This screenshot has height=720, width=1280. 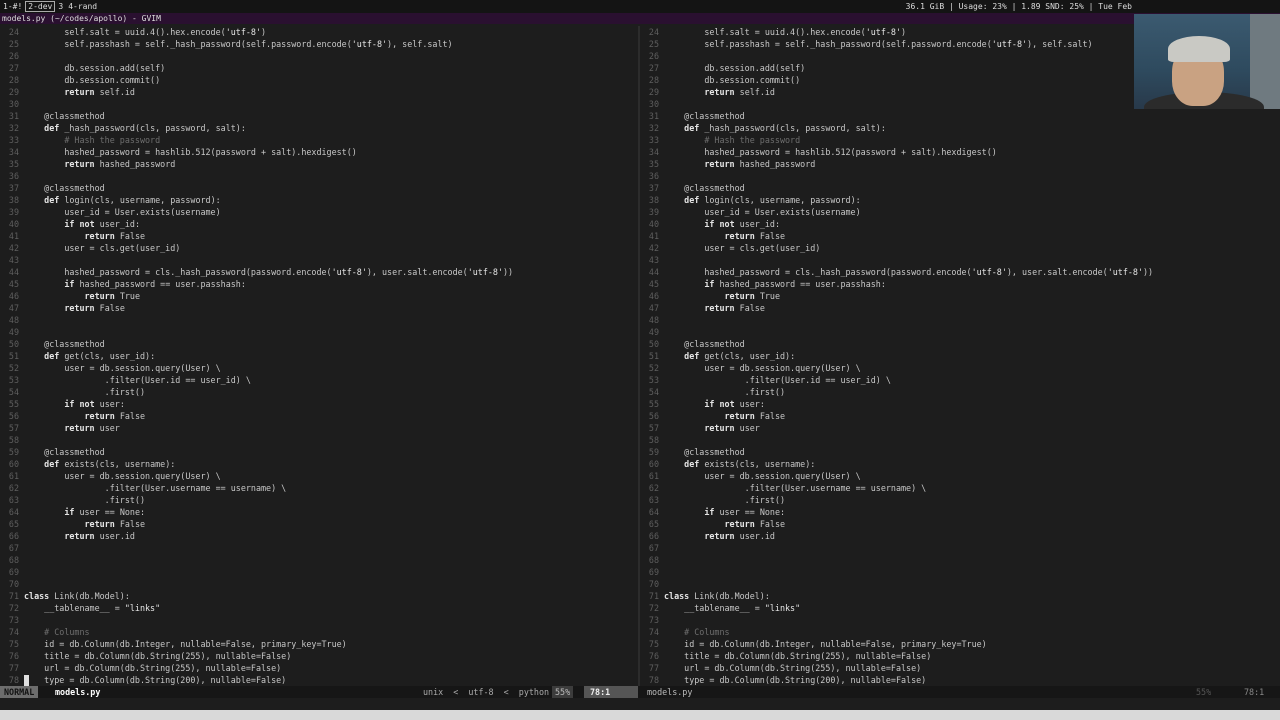 I want to click on command-line, so click(x=640, y=703).